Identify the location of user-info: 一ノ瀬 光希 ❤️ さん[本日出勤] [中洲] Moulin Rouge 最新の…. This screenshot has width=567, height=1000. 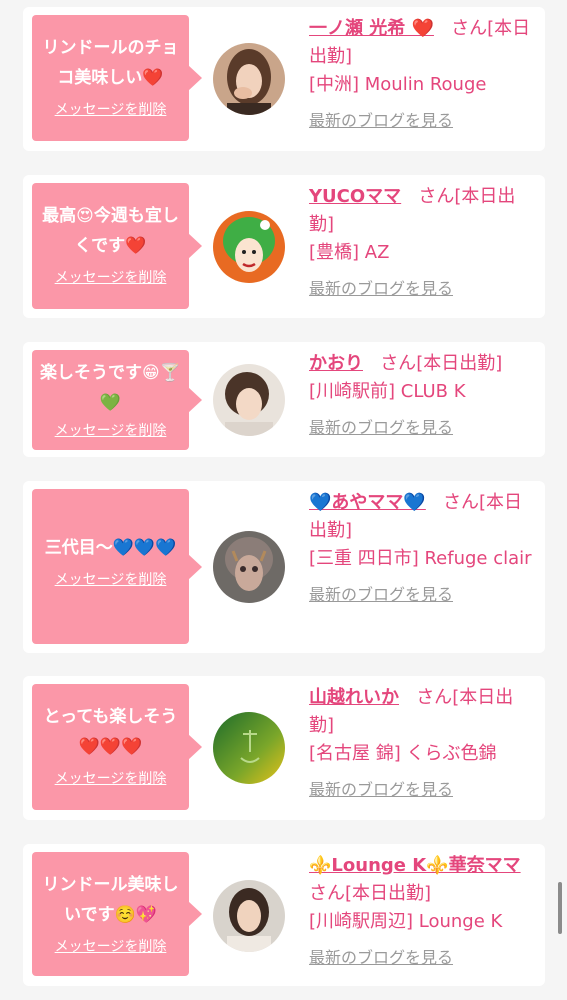
(423, 75).